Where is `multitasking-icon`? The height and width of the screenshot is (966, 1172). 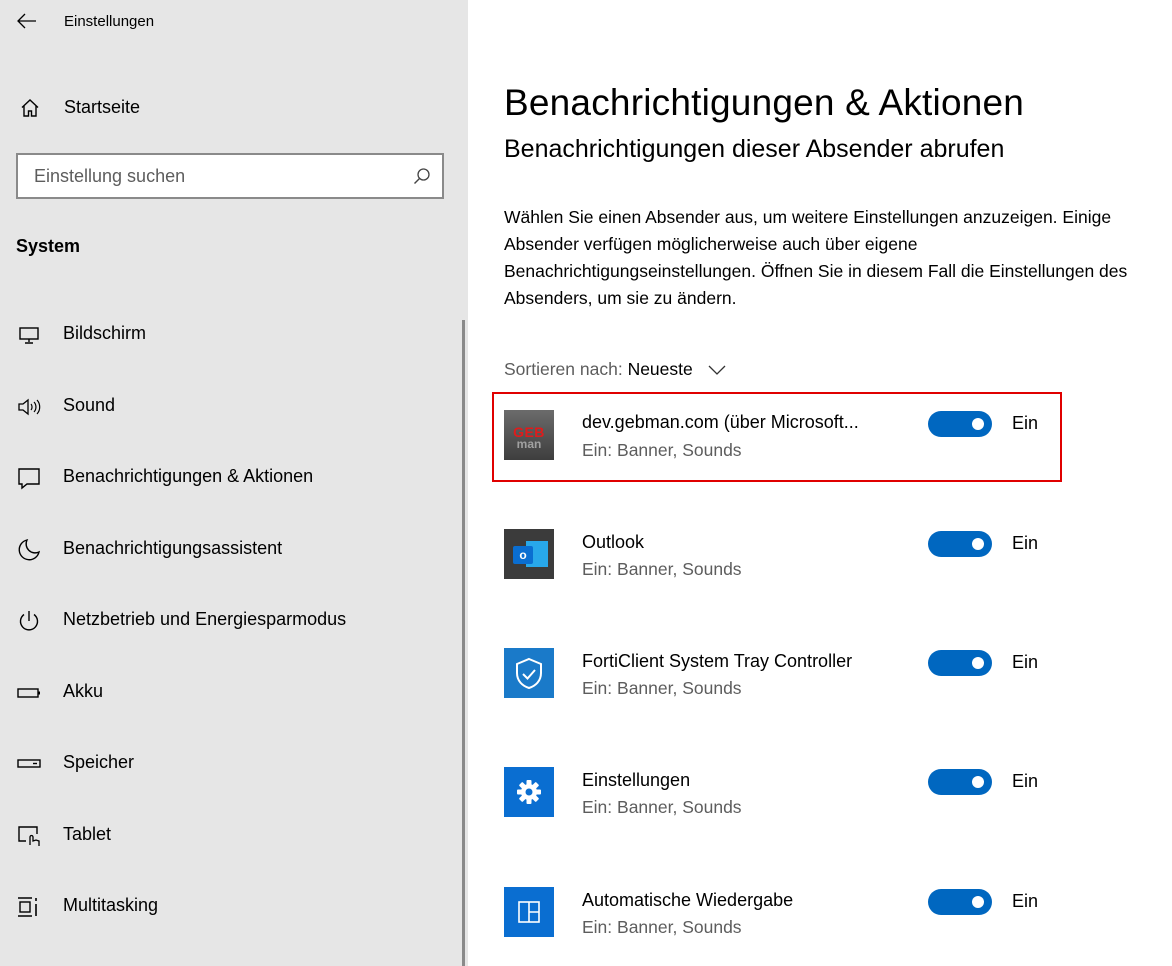
multitasking-icon is located at coordinates (27, 907).